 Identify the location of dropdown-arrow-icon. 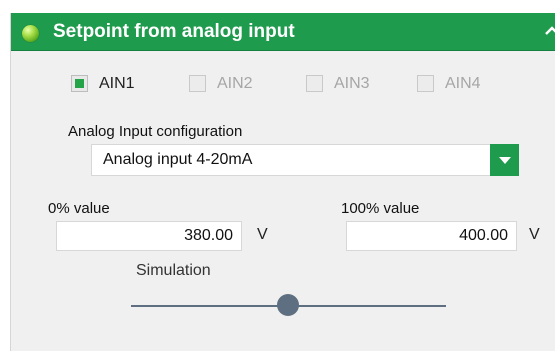
(504, 160).